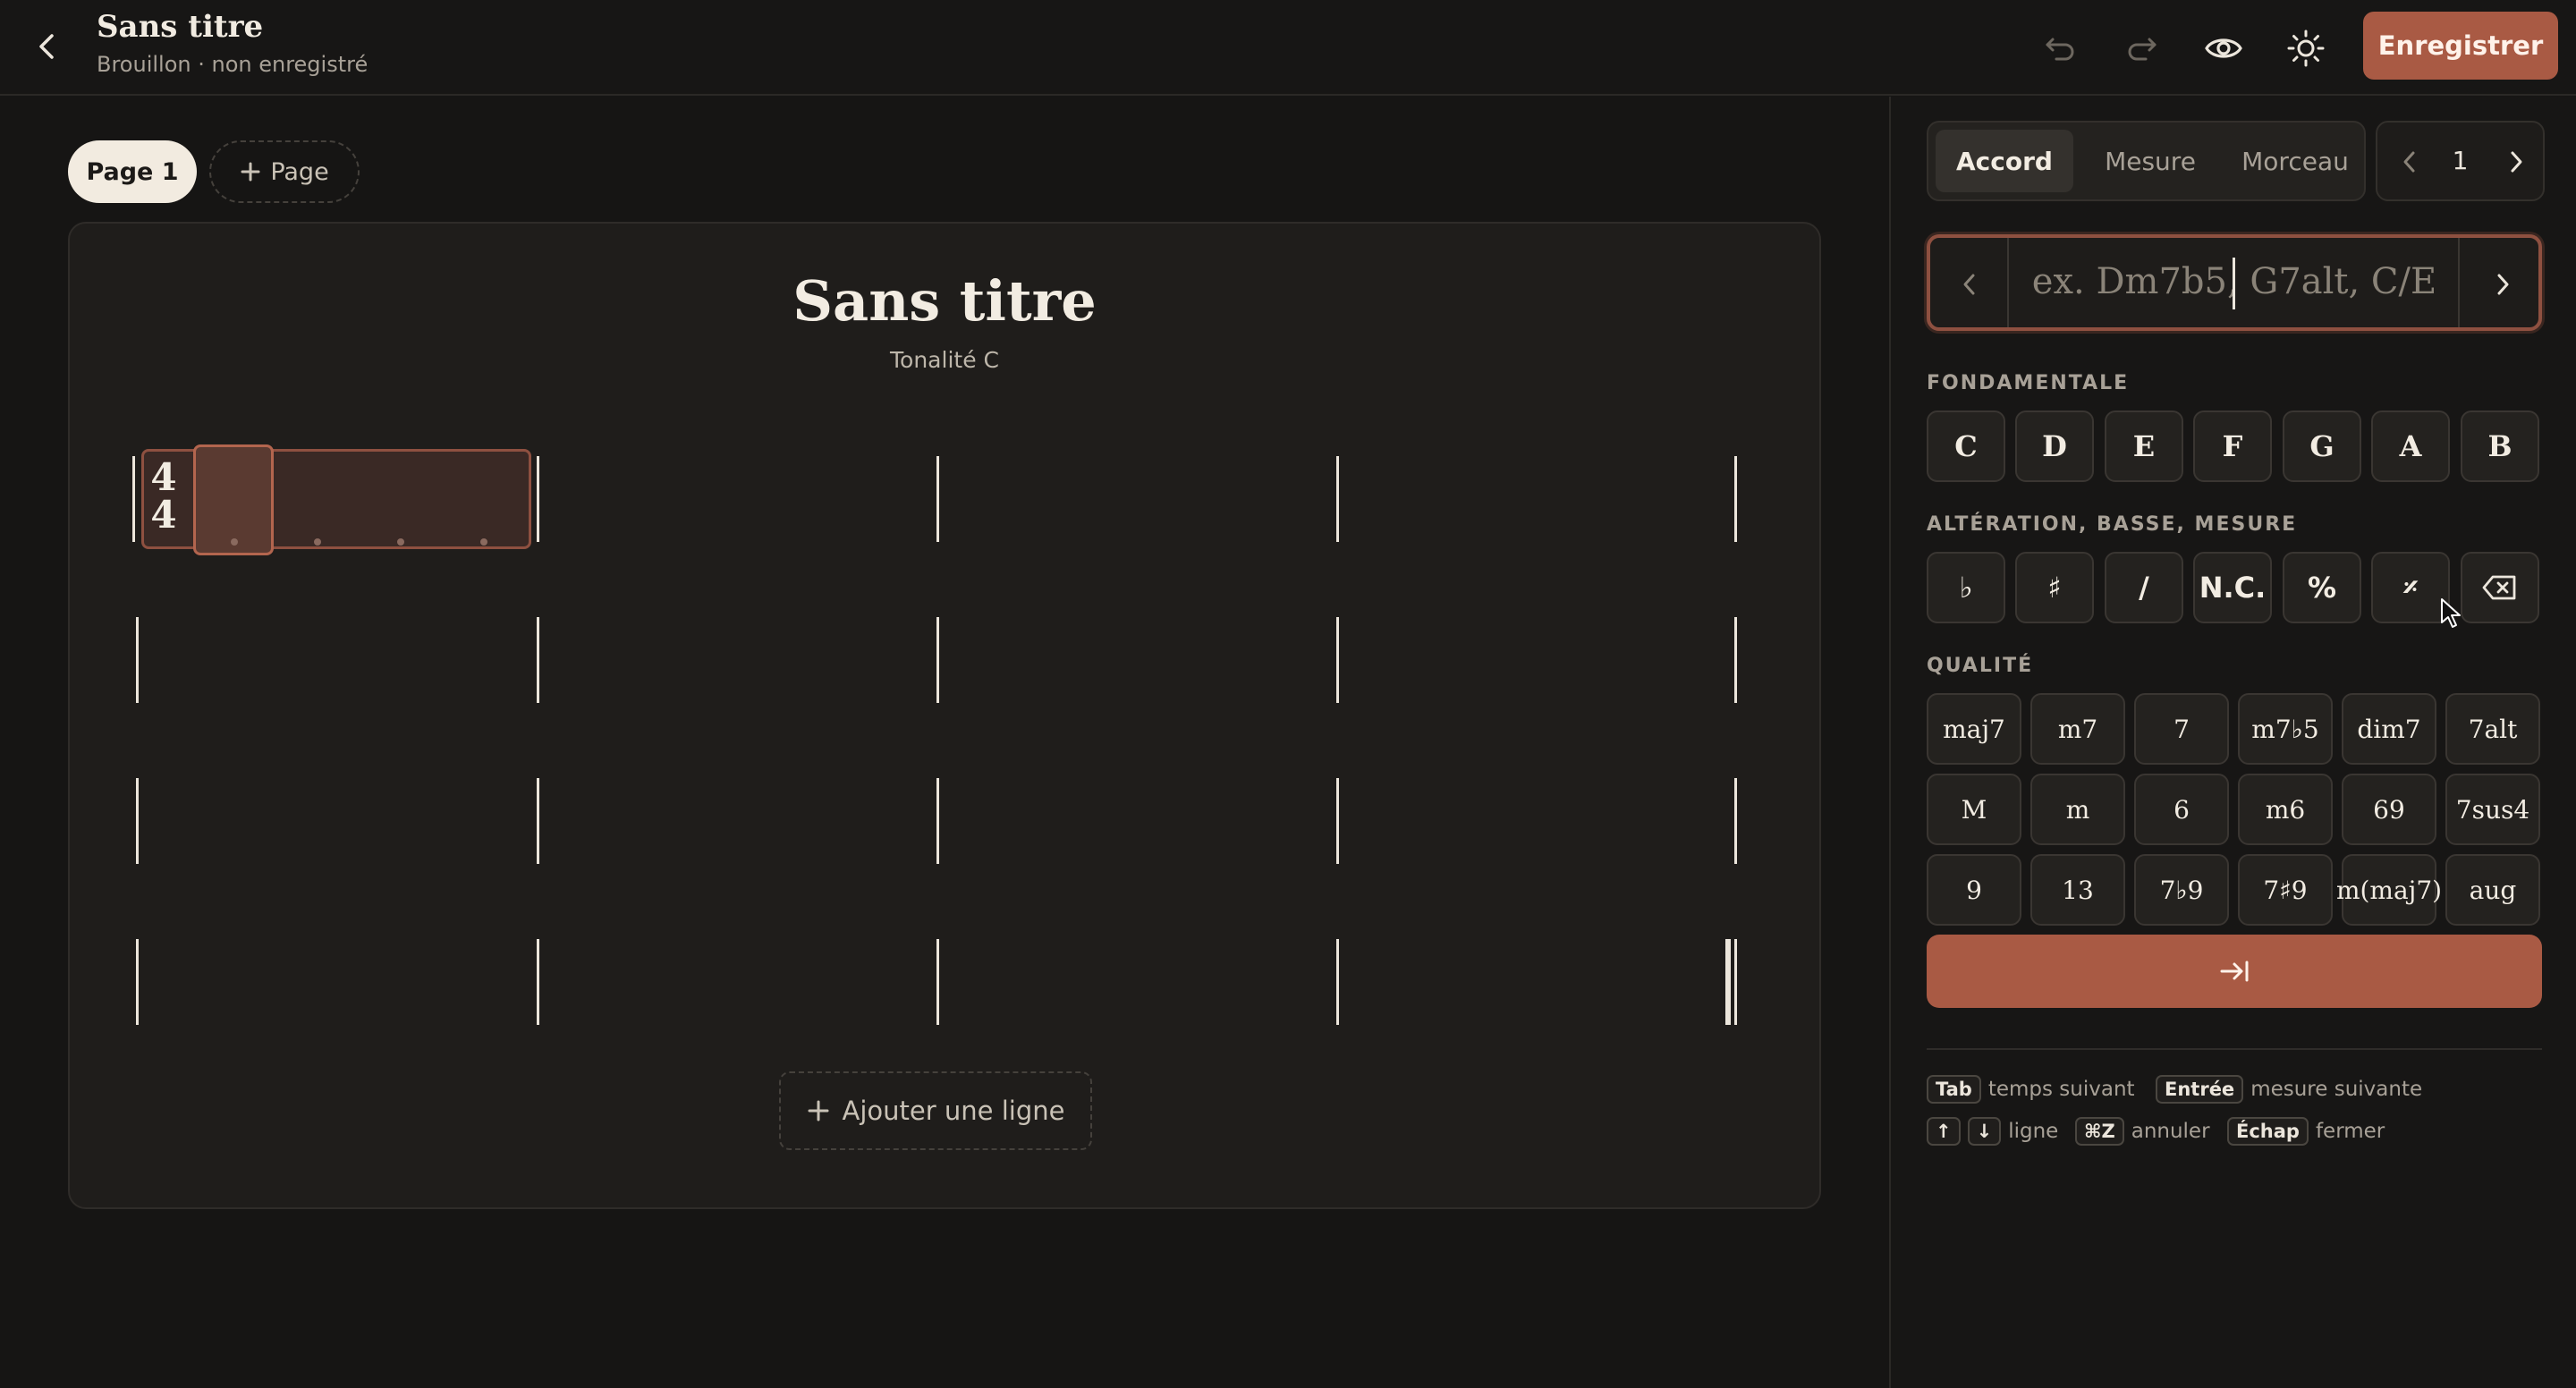 The height and width of the screenshot is (1388, 2576). Describe the element at coordinates (1966, 446) in the screenshot. I see `root-key-0: C` at that location.